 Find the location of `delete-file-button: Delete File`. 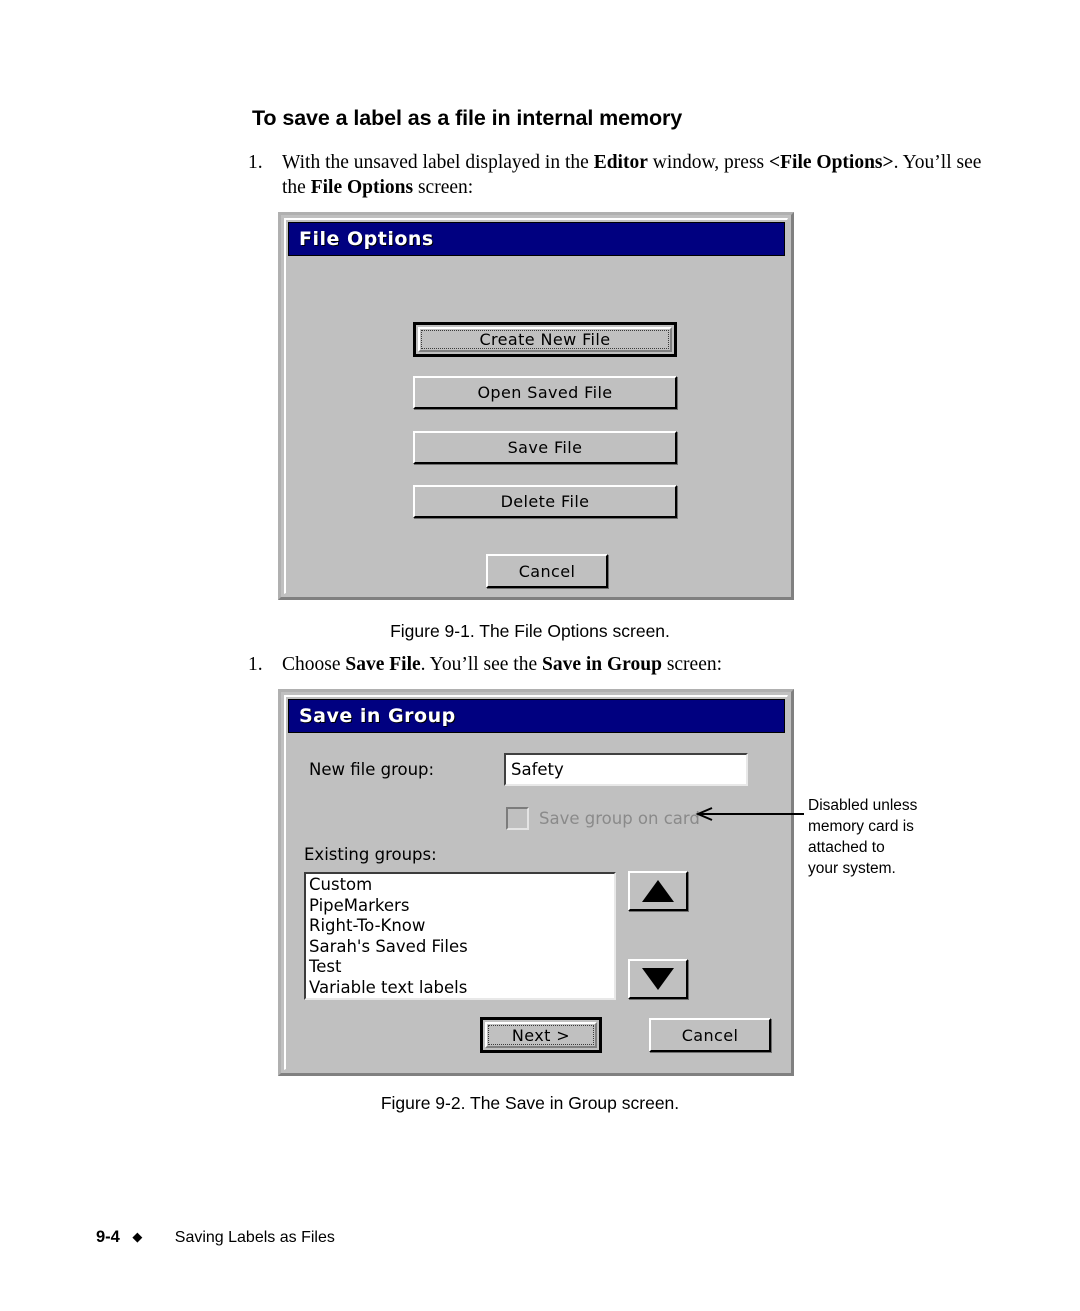

delete-file-button: Delete File is located at coordinates (545, 501).